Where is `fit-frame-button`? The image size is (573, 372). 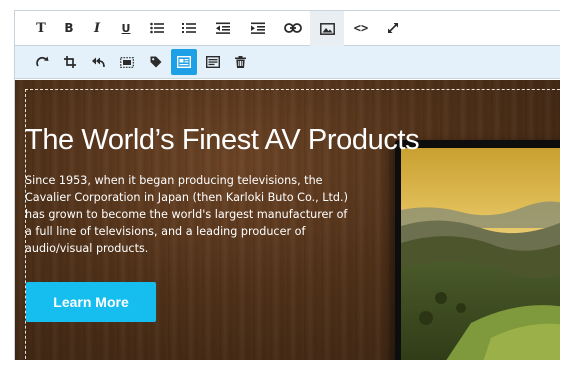 fit-frame-button is located at coordinates (127, 62).